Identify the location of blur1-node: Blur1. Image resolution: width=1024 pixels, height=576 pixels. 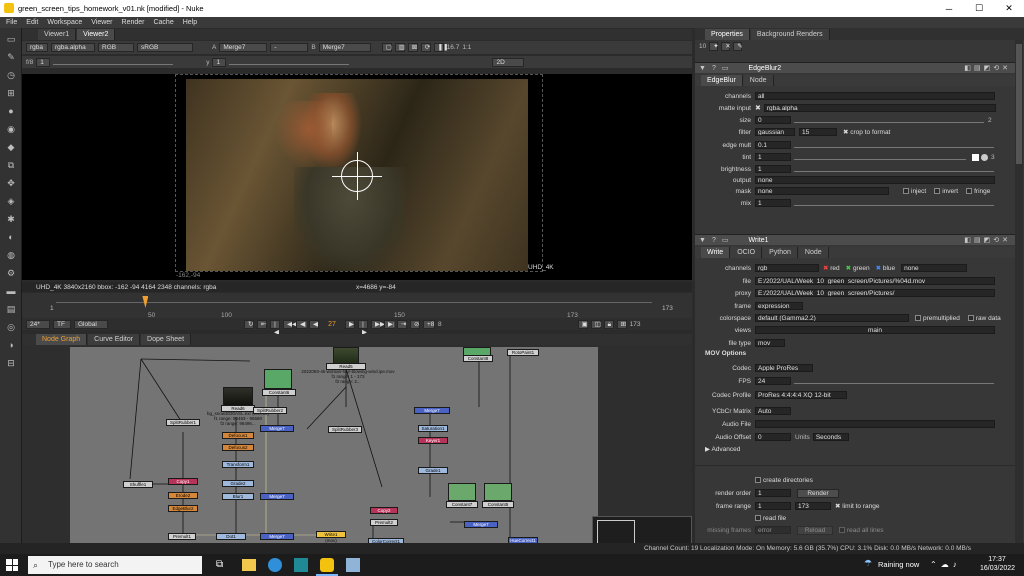
(238, 496).